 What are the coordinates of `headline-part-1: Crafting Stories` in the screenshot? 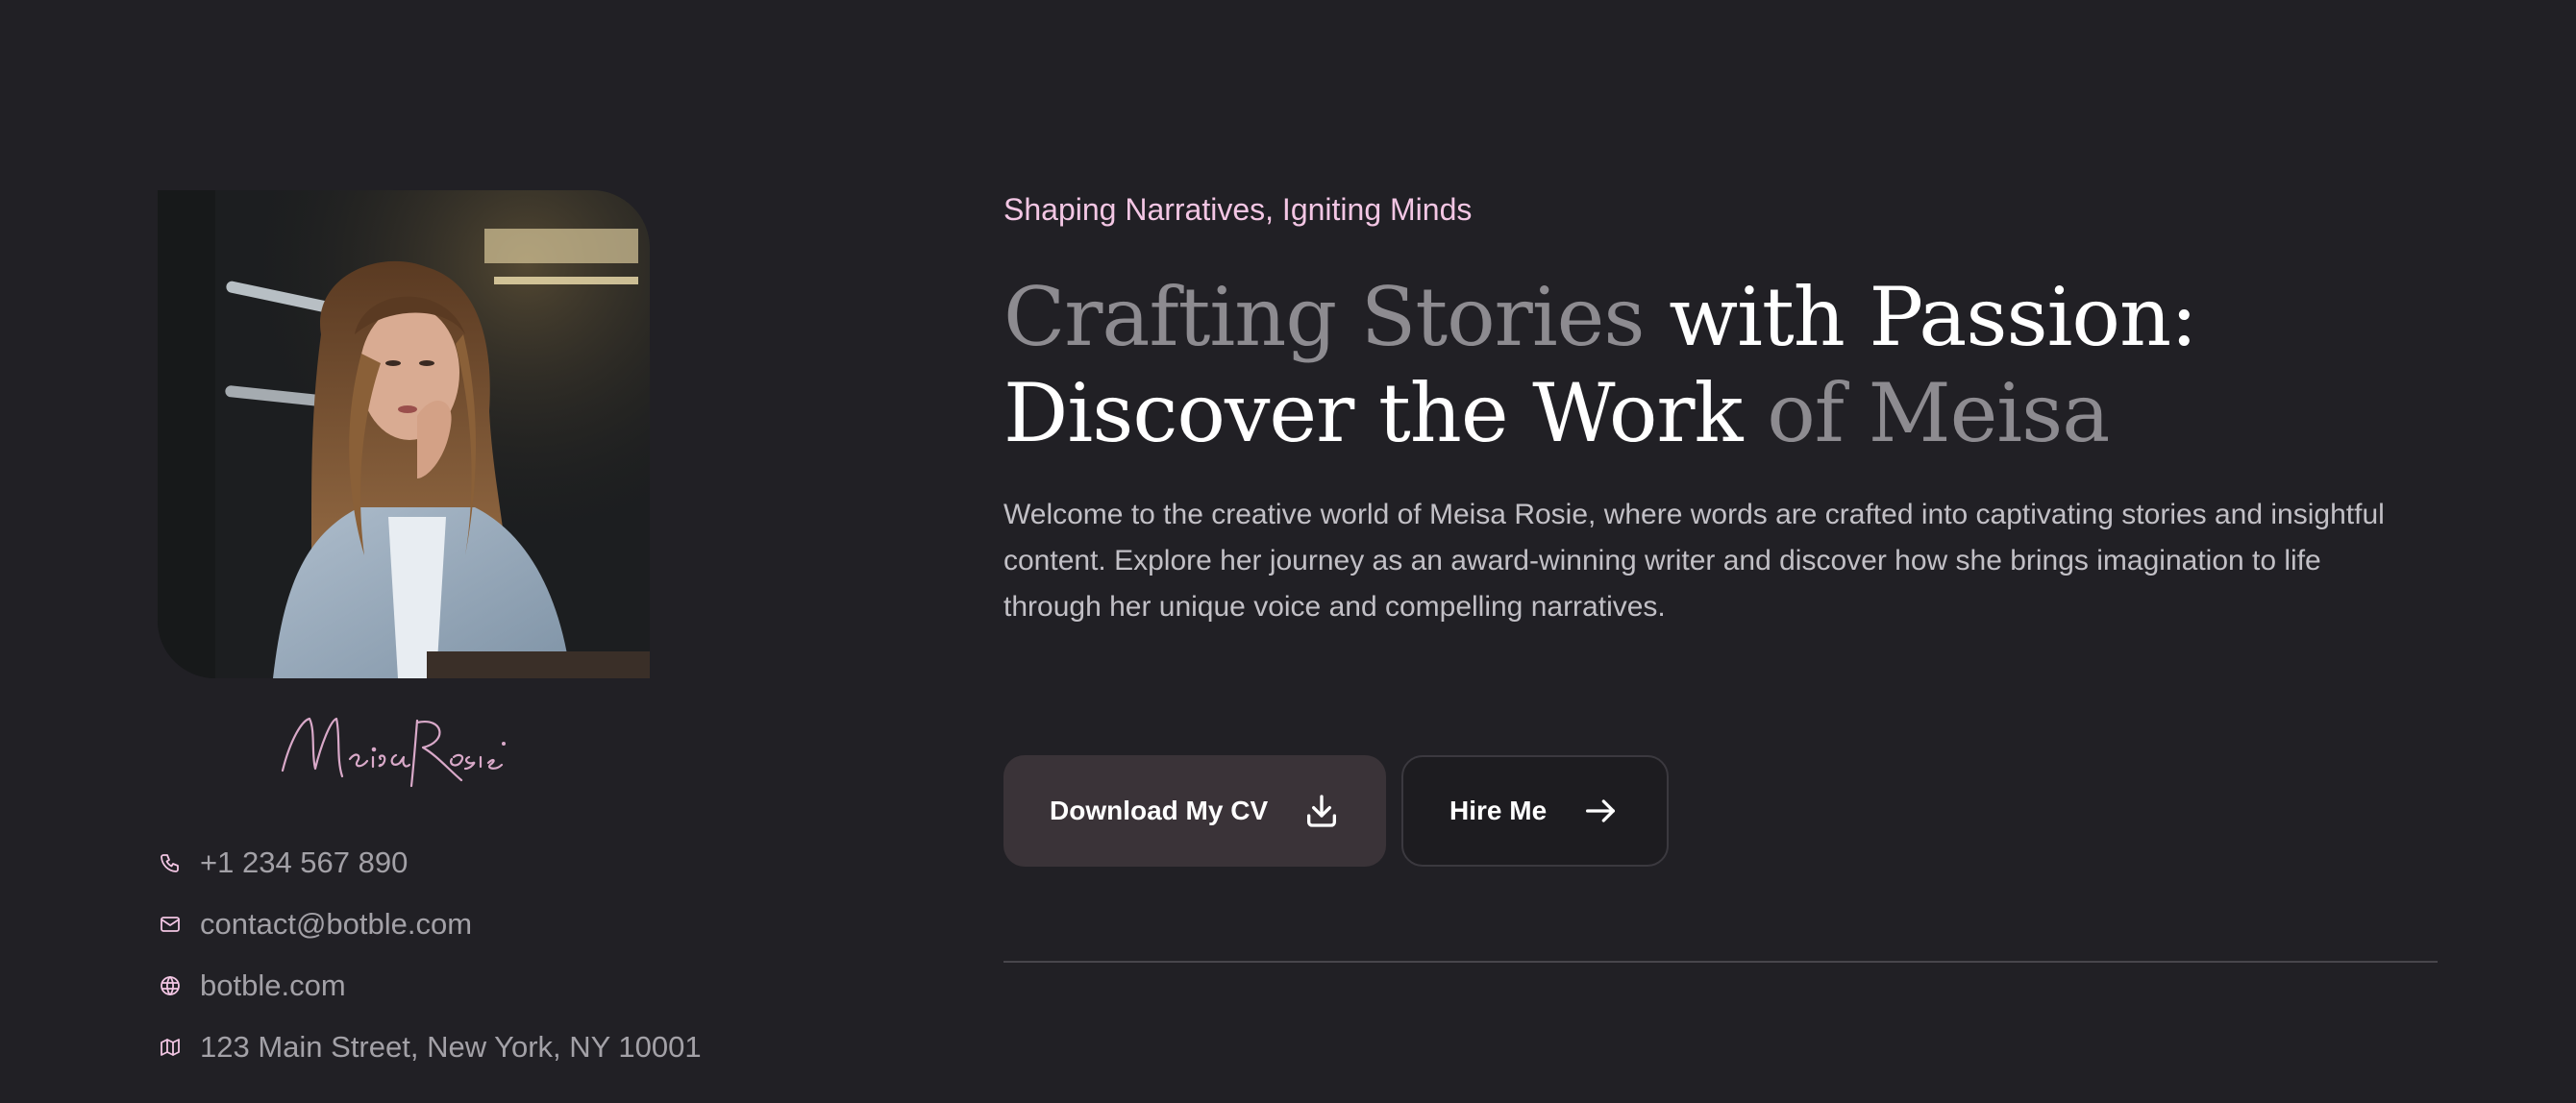 It's located at (1324, 317).